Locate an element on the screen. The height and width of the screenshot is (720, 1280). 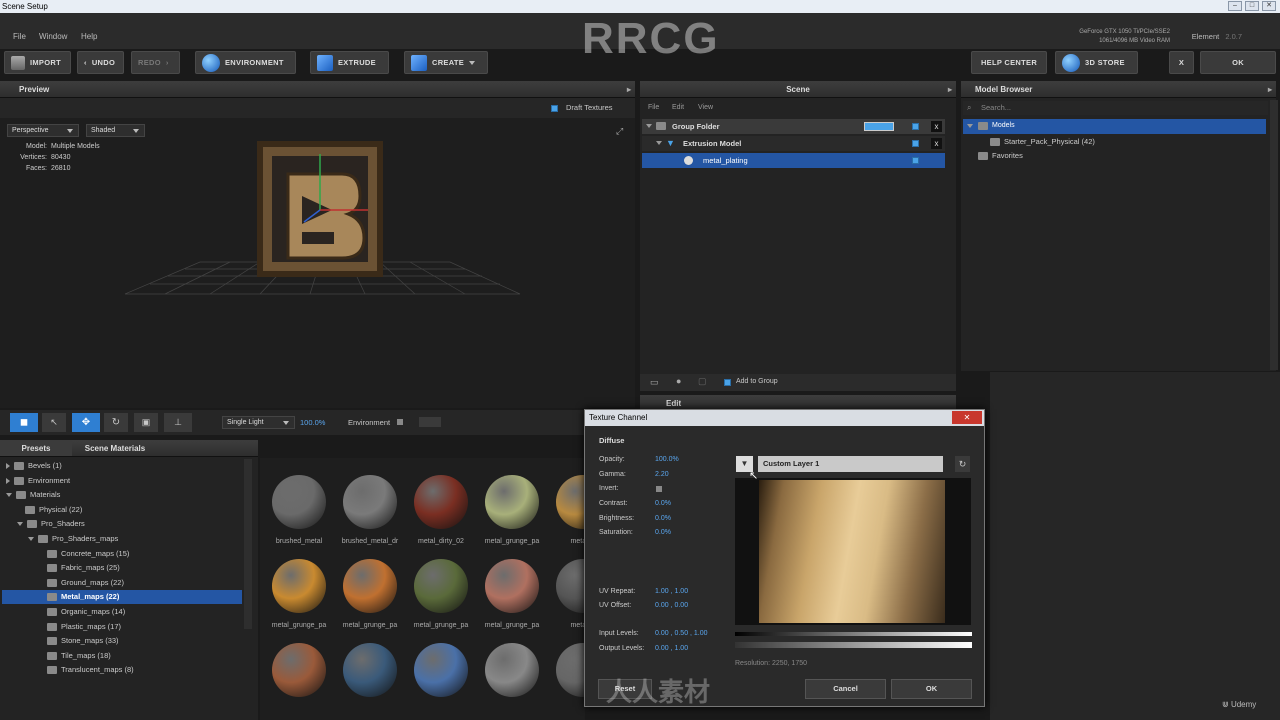
shading-dropdown: Shaded is located at coordinates (115, 130).